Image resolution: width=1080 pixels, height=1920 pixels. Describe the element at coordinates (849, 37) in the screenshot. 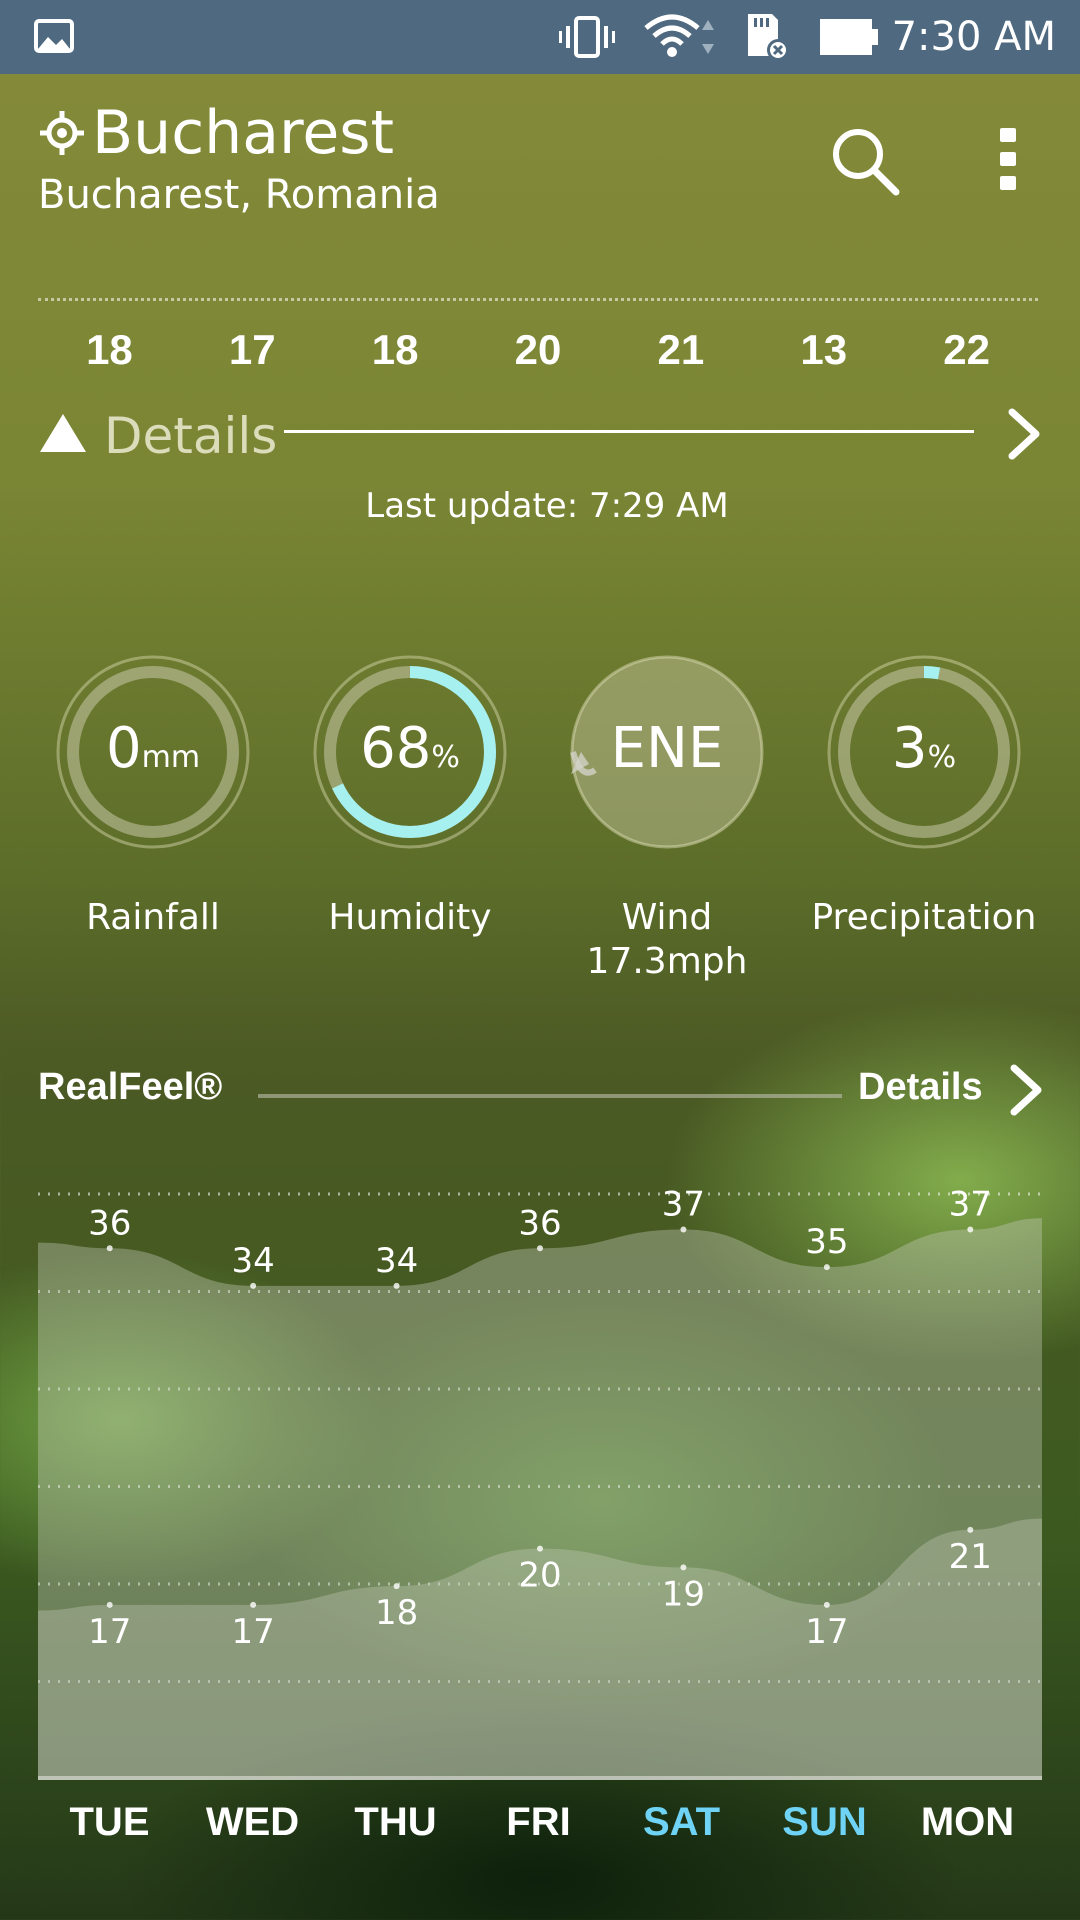

I see `battery-icon` at that location.